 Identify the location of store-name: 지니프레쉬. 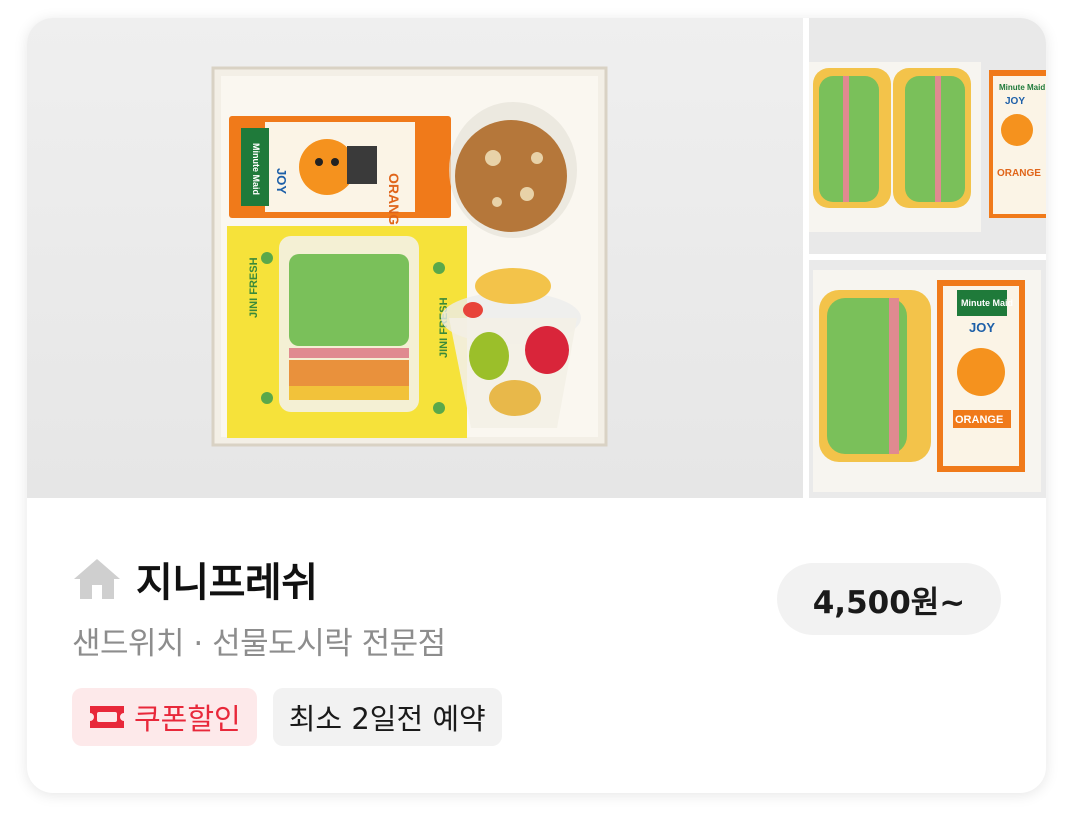
(227, 579).